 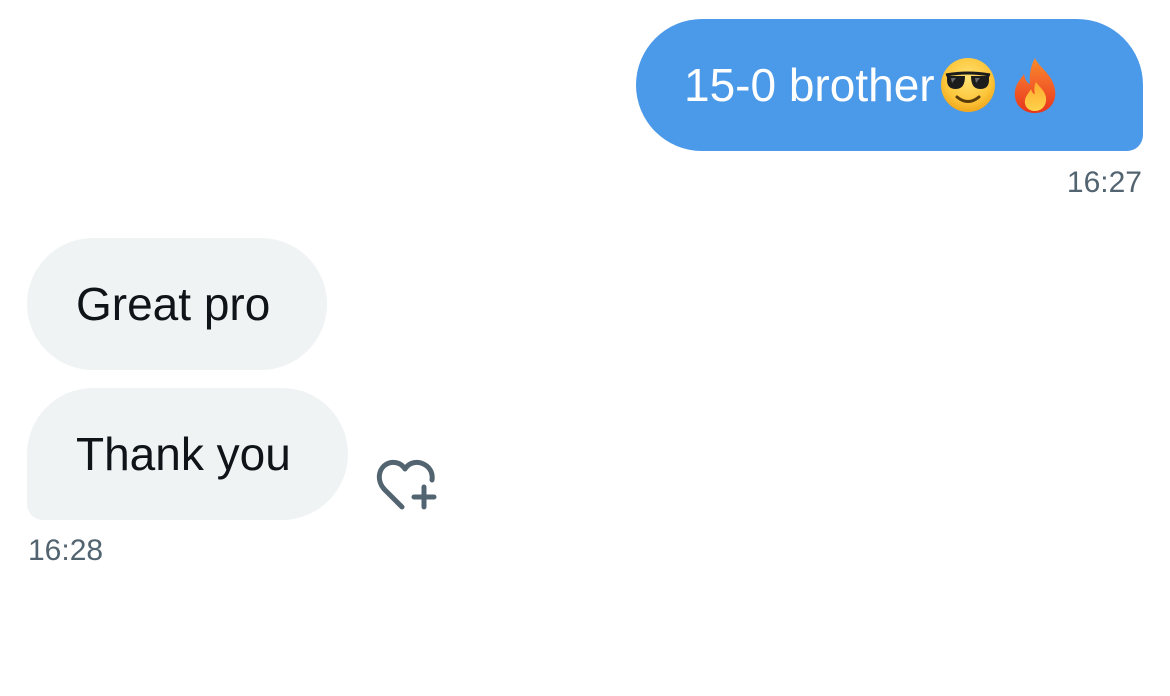 What do you see at coordinates (967, 85) in the screenshot?
I see `smiling-face-with-sunglasses-icon` at bounding box center [967, 85].